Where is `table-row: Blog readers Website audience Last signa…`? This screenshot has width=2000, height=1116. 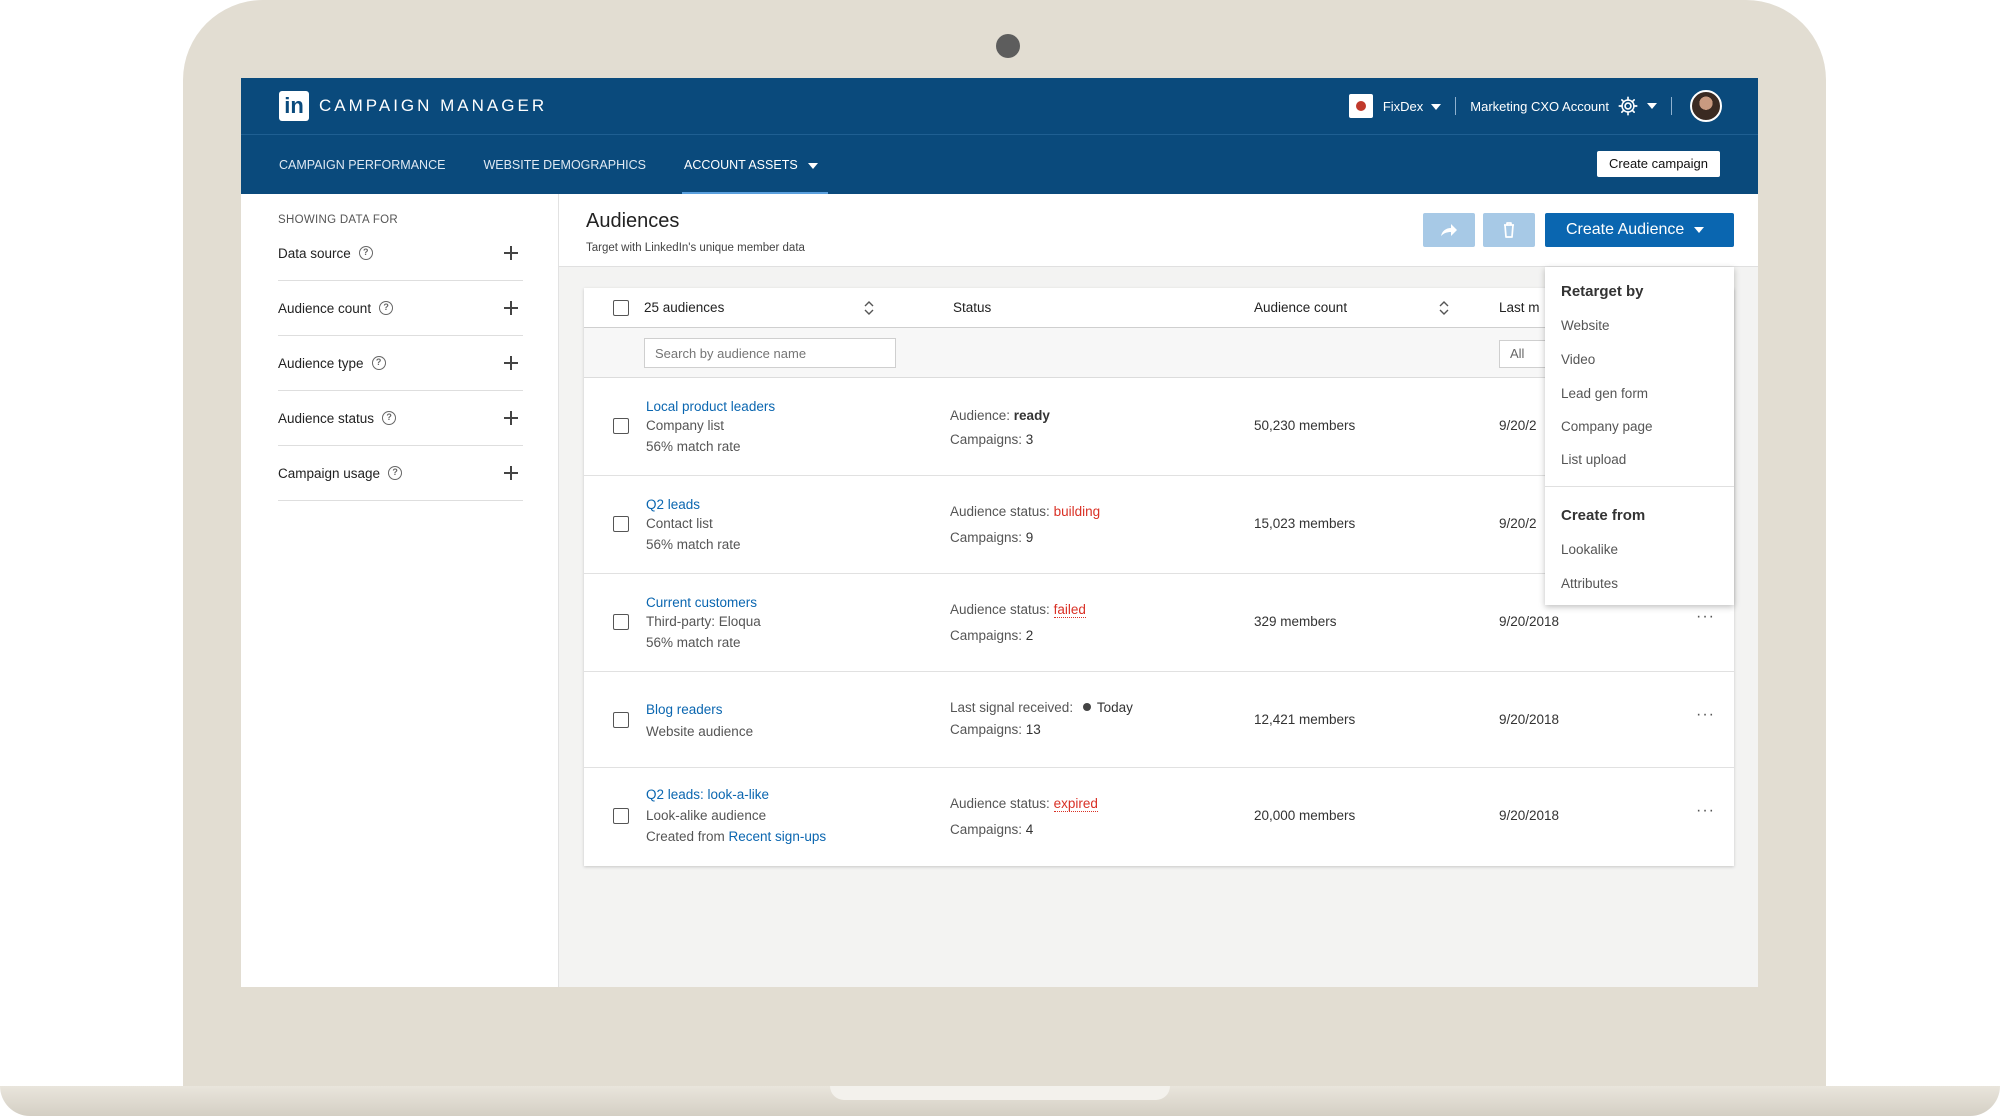 table-row: Blog readers Website audience Last signa… is located at coordinates (1159, 720).